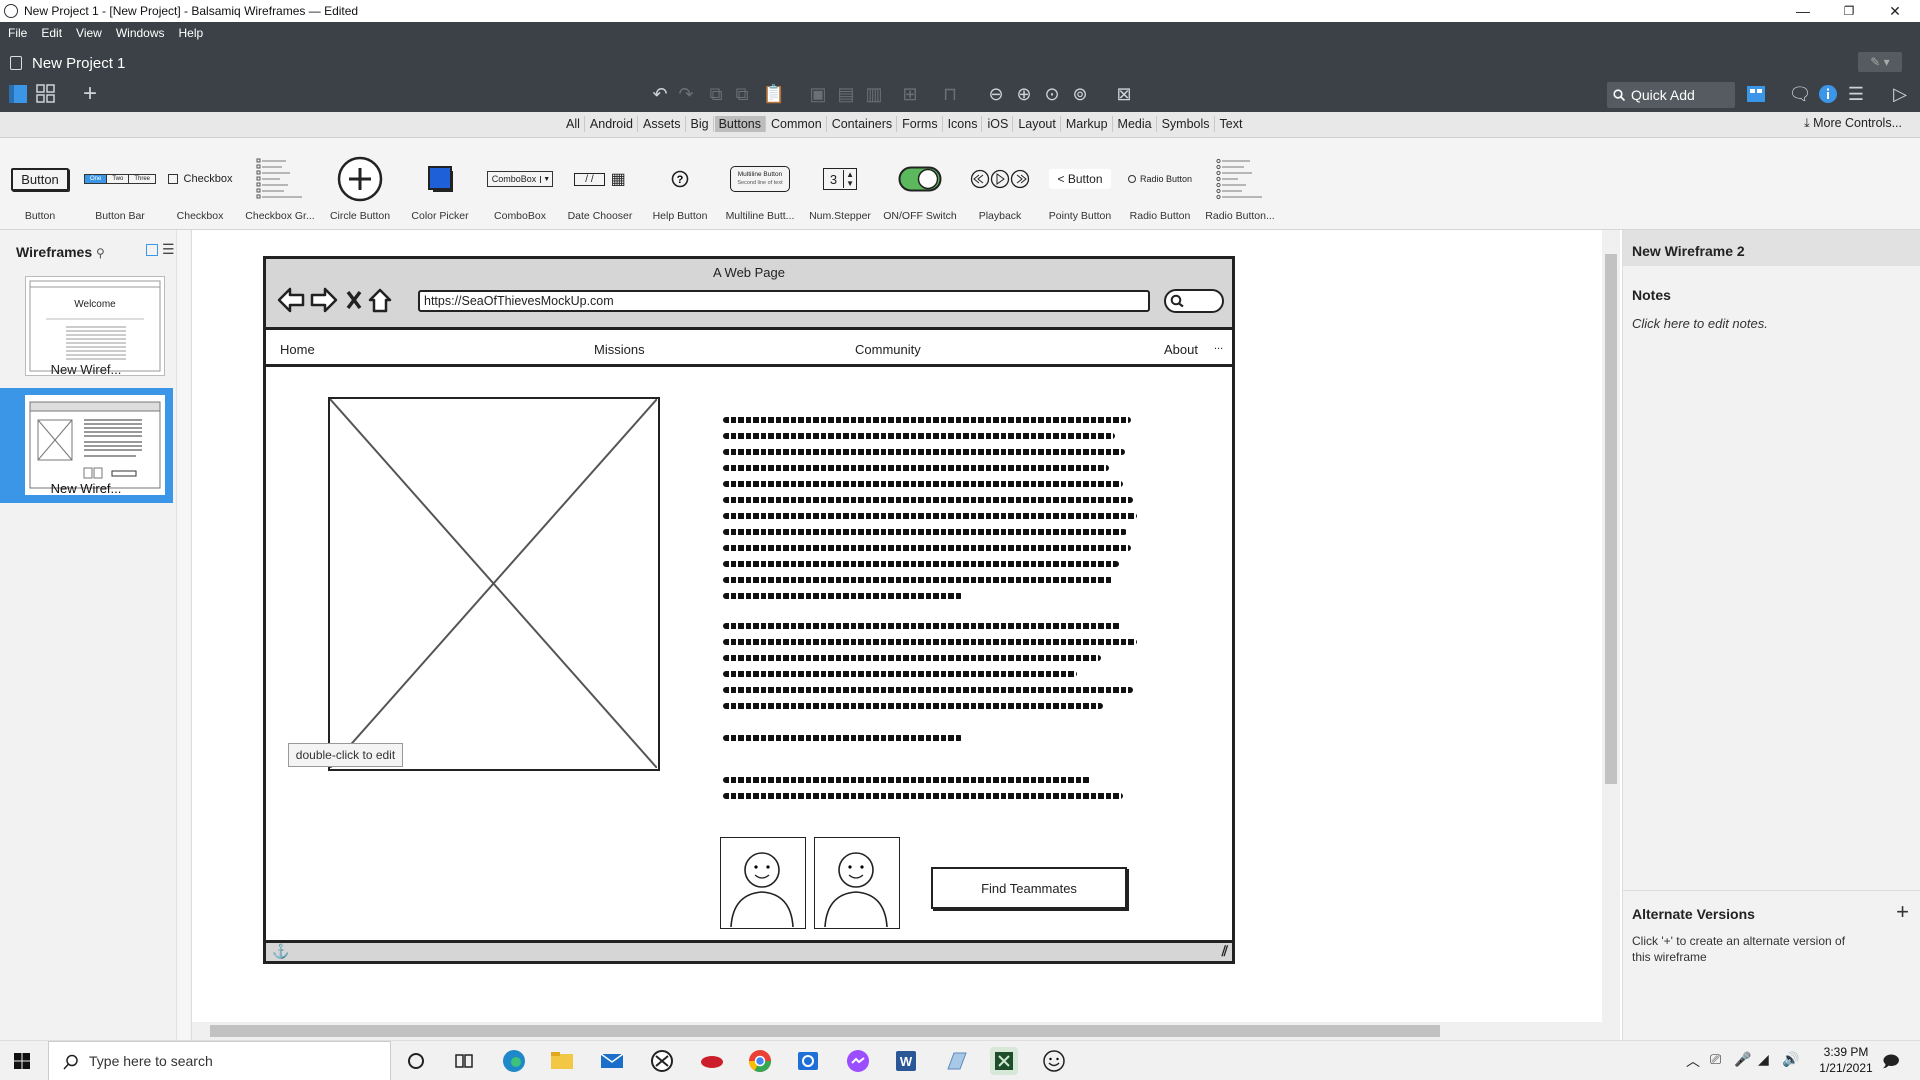 The width and height of the screenshot is (1920, 1080). Describe the element at coordinates (89, 33) in the screenshot. I see `menu-view: View` at that location.